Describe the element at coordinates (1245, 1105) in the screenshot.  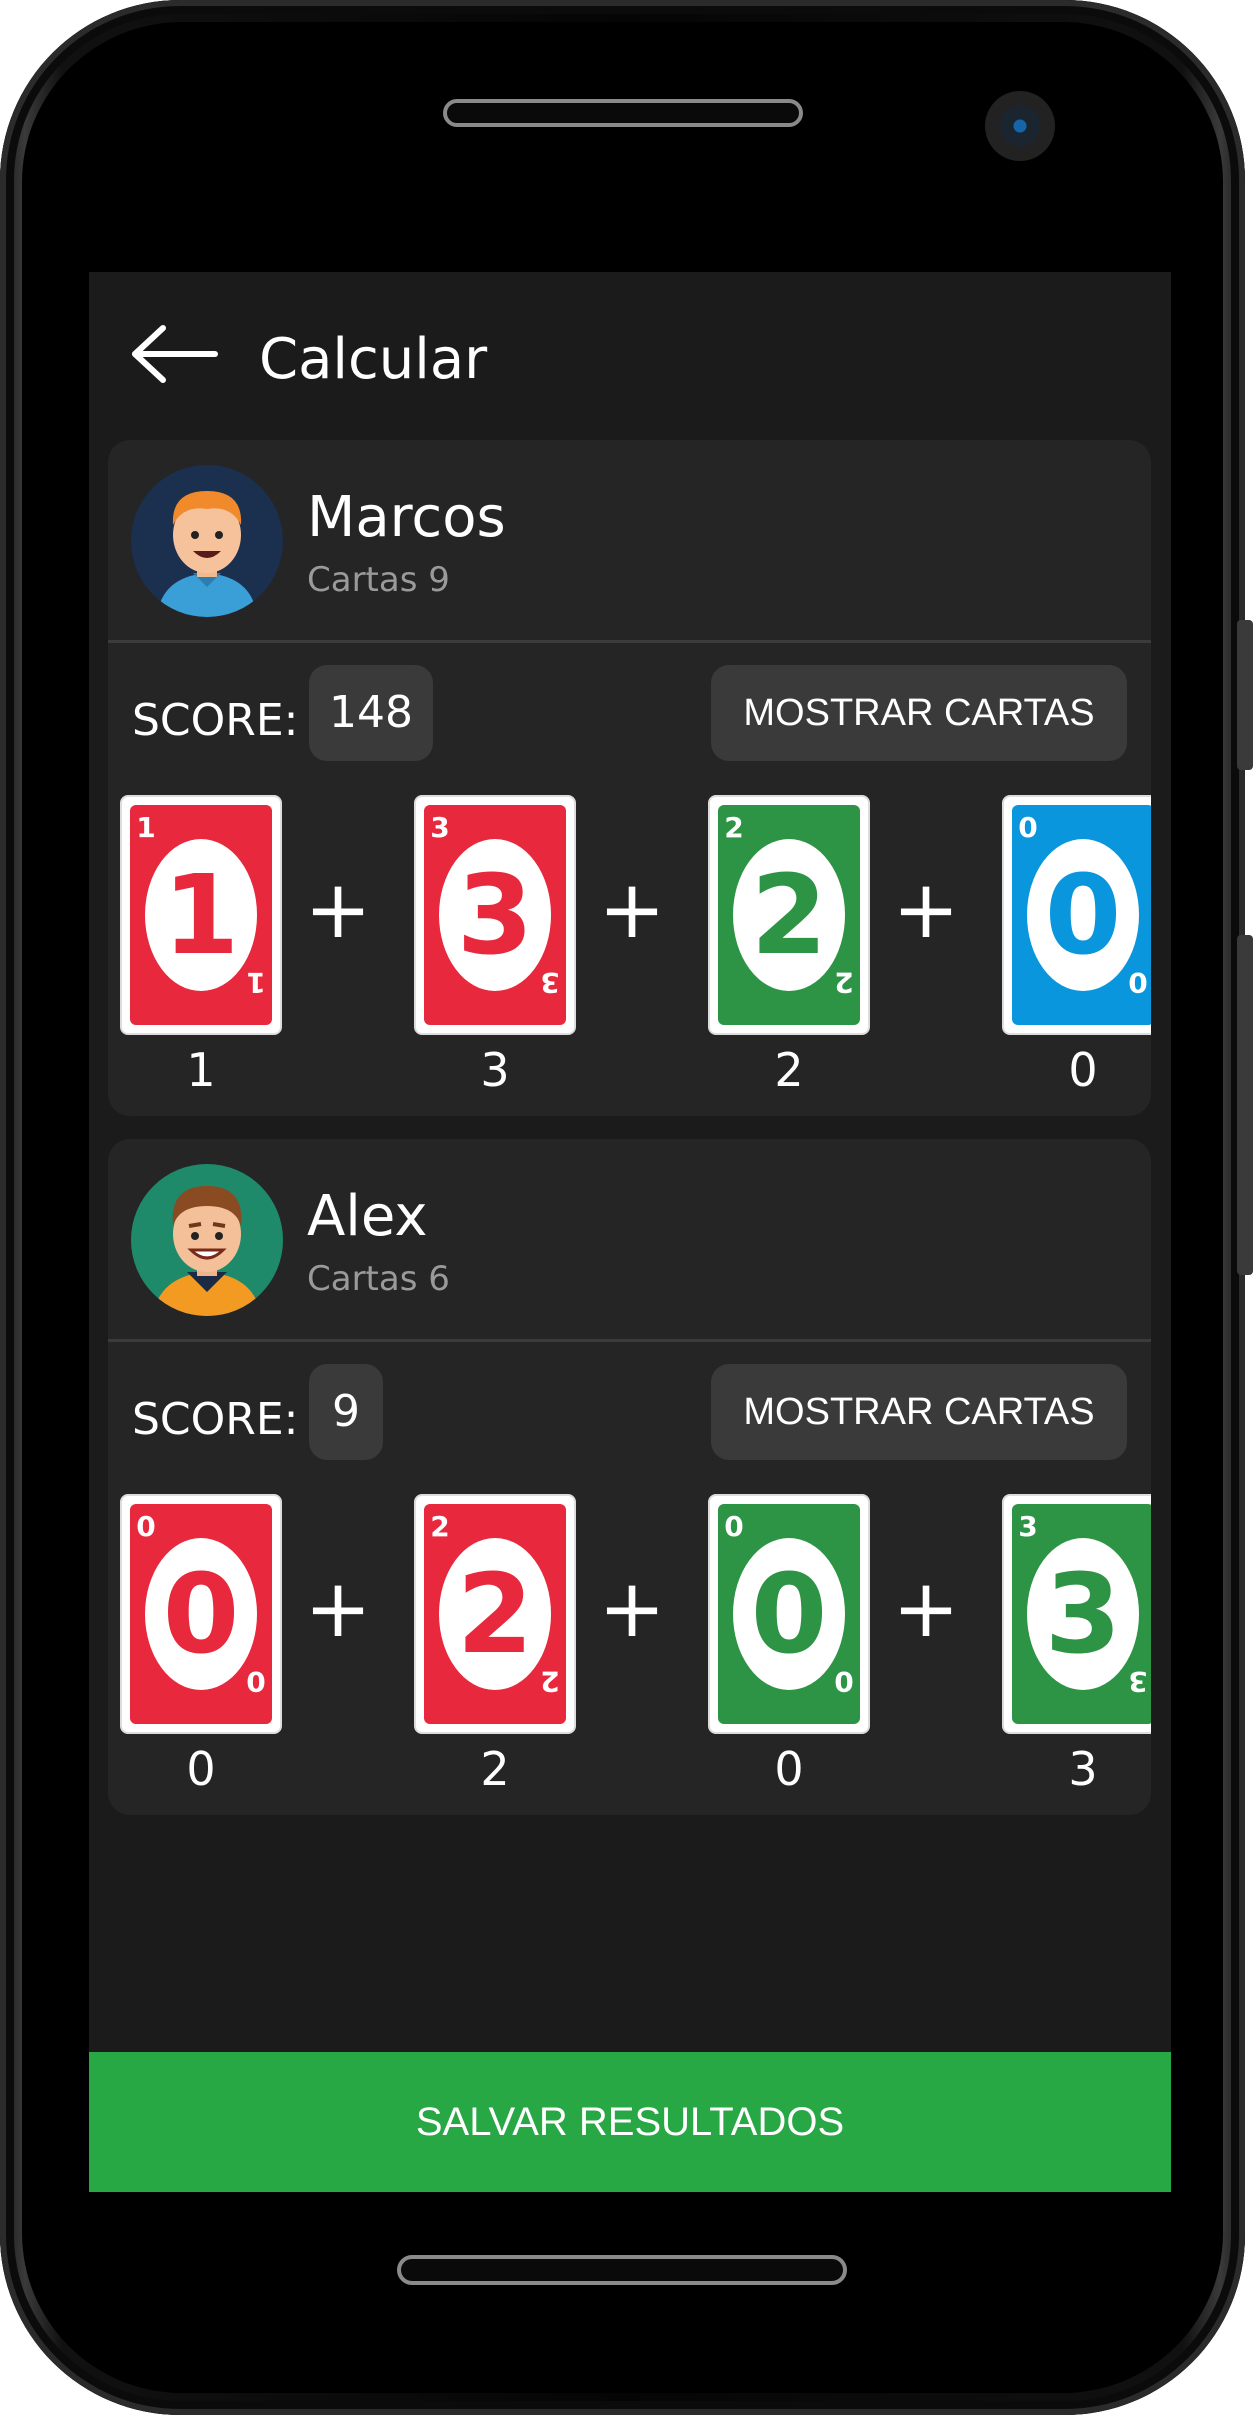
I see `power-button` at that location.